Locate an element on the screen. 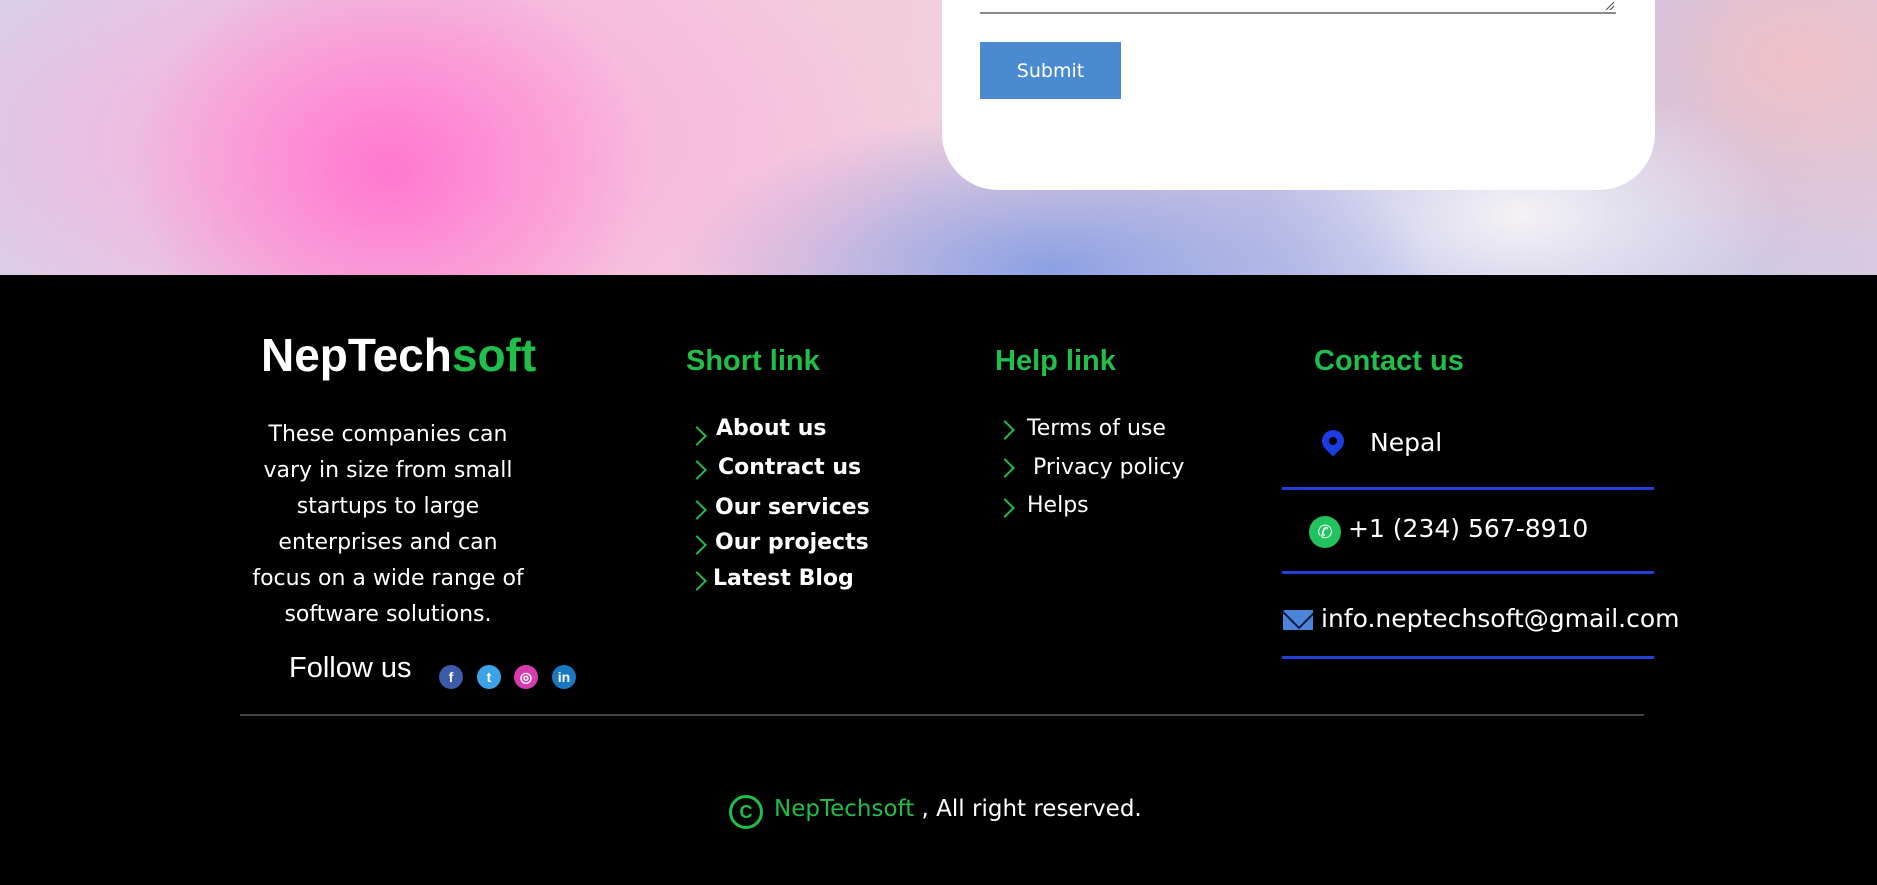 The height and width of the screenshot is (885, 1877). copyright-notice: , All right reserved. is located at coordinates (1028, 809).